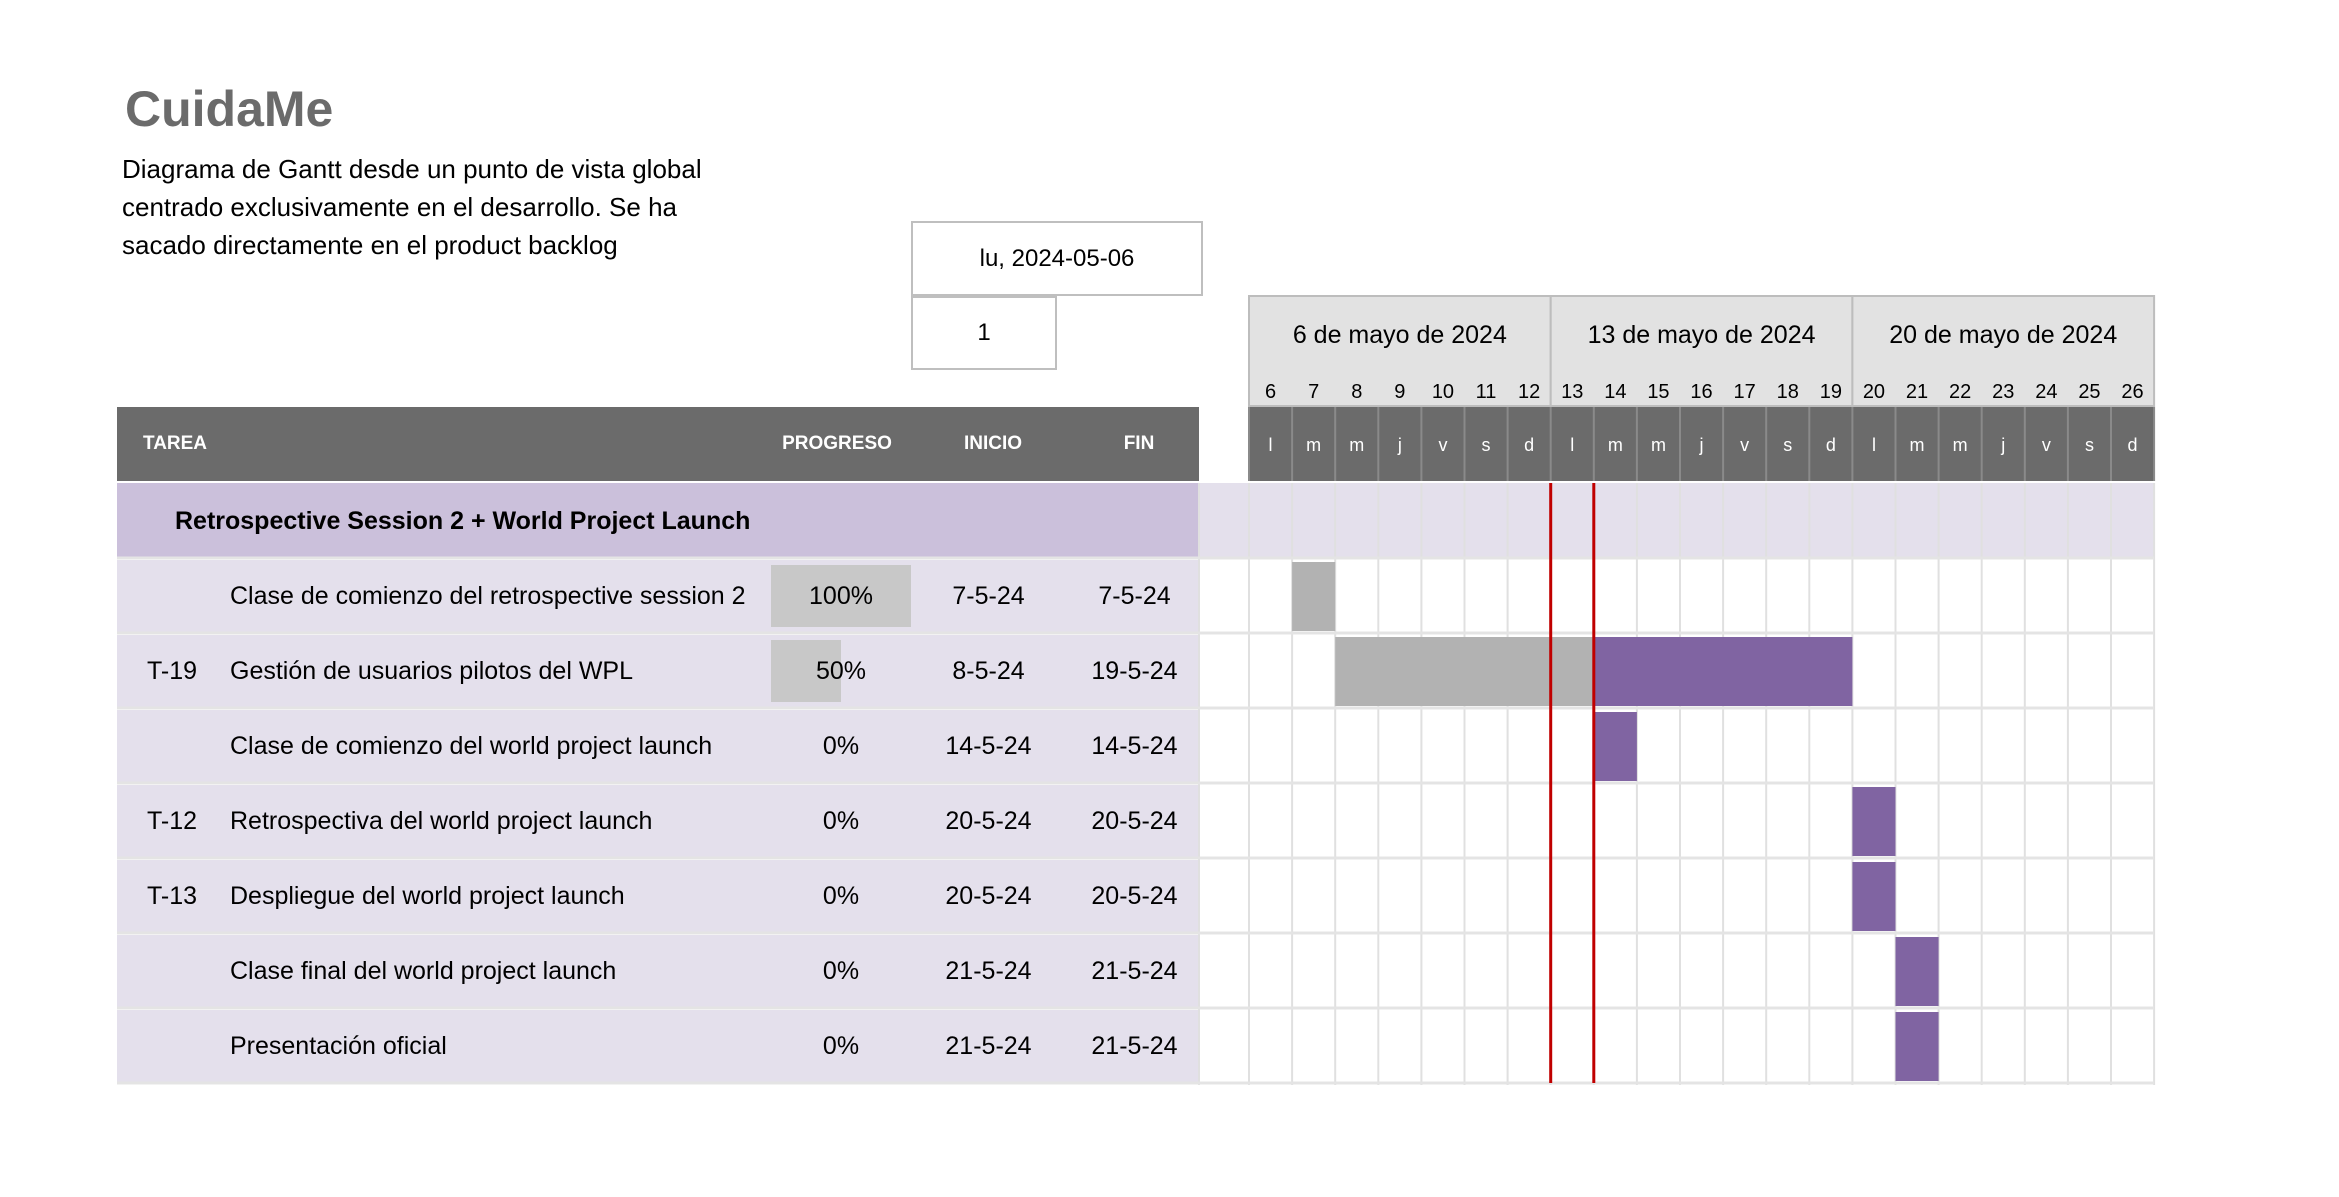 This screenshot has height=1197, width=2339. Describe the element at coordinates (2089, 392) in the screenshot. I see `day-number: 25` at that location.